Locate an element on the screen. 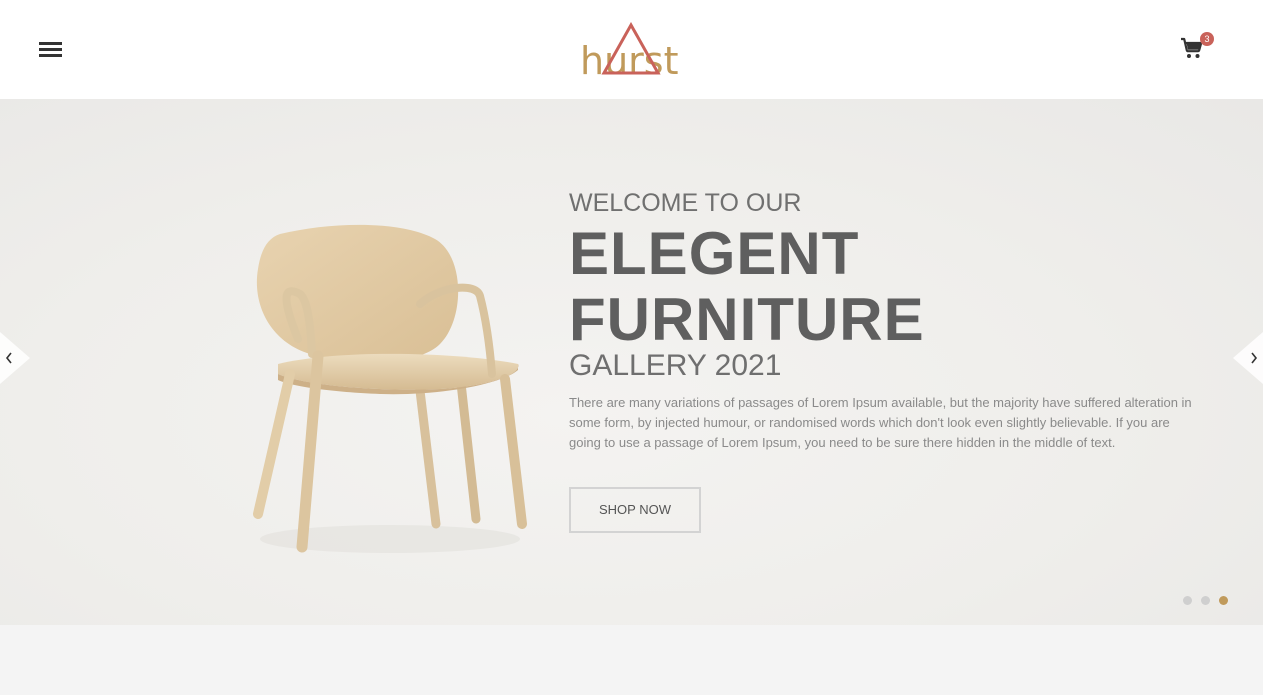  site-header: hurst 3 is located at coordinates (631, 49).